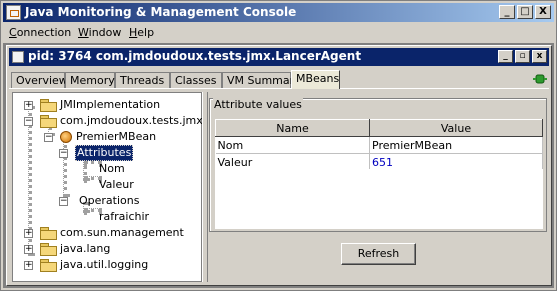 The image size is (557, 291). I want to click on menu-help: Help, so click(141, 32).